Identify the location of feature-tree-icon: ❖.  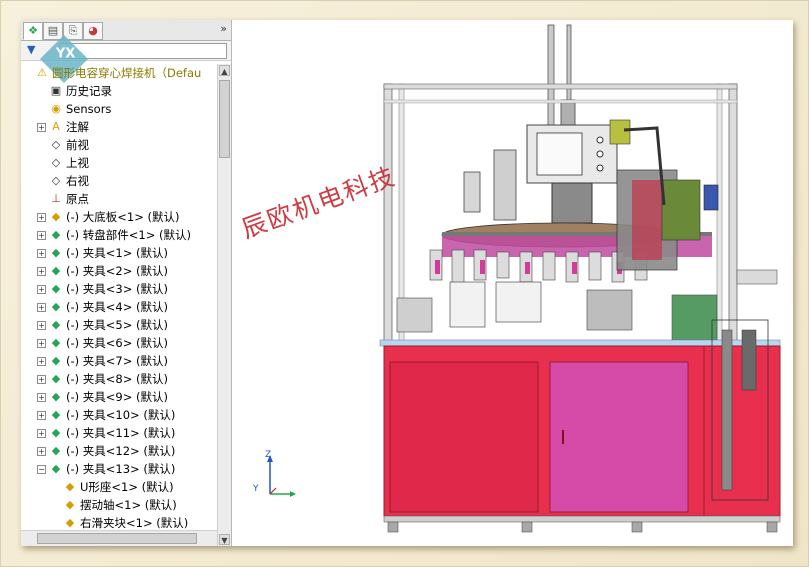
(33, 30).